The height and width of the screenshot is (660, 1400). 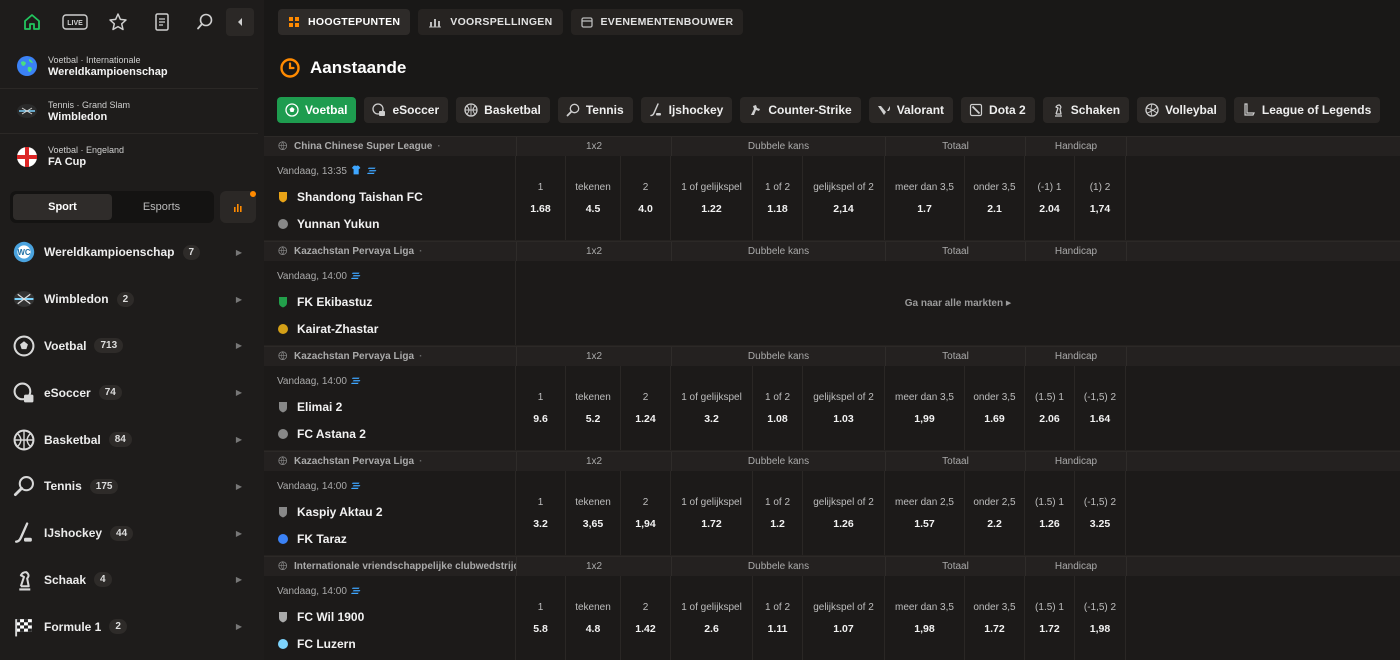 I want to click on odds-button: onder 3,5 1.69, so click(x=995, y=408).